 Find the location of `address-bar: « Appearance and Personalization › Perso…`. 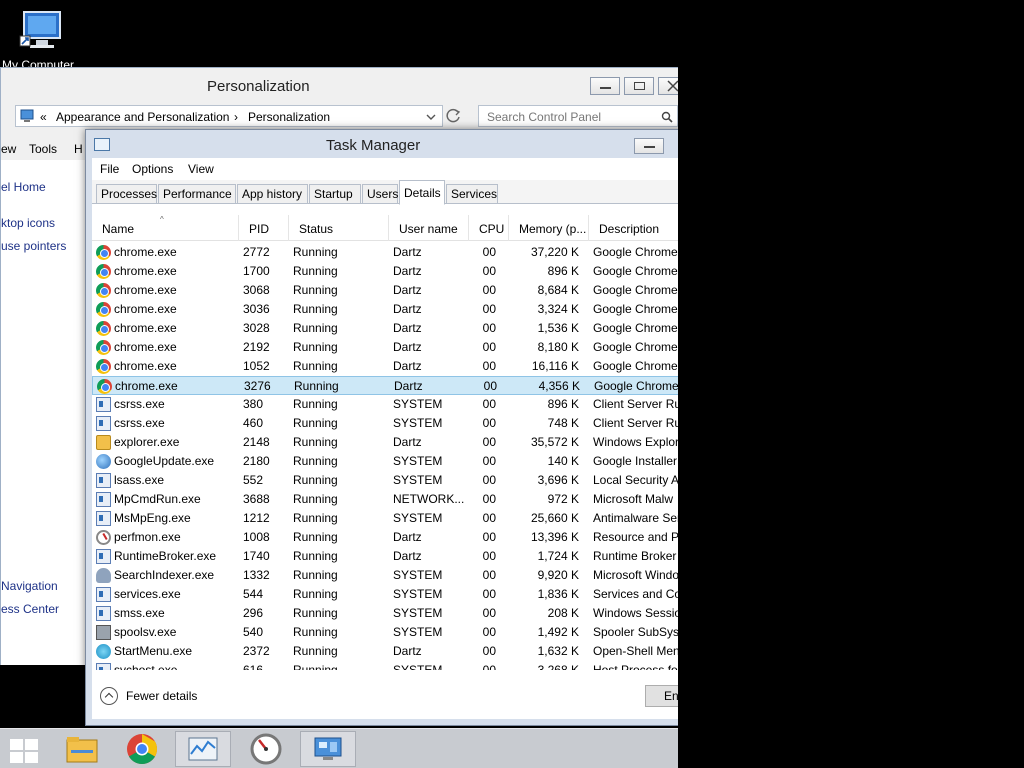

address-bar: « Appearance and Personalization › Perso… is located at coordinates (229, 116).